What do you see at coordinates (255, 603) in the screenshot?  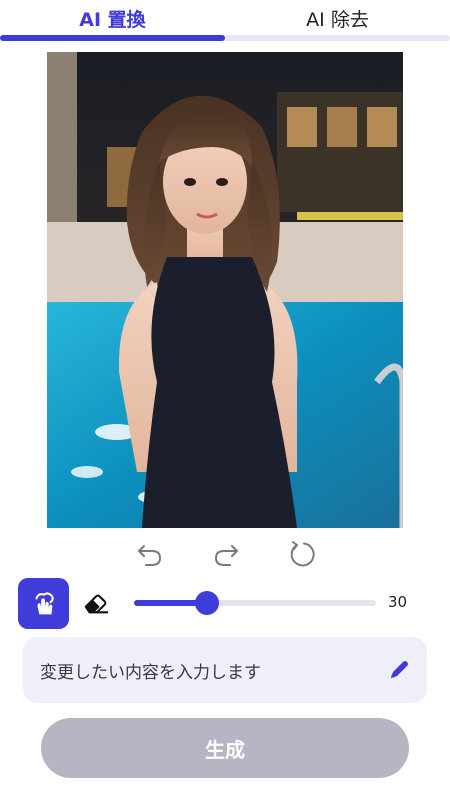 I see `brush-size-slider` at bounding box center [255, 603].